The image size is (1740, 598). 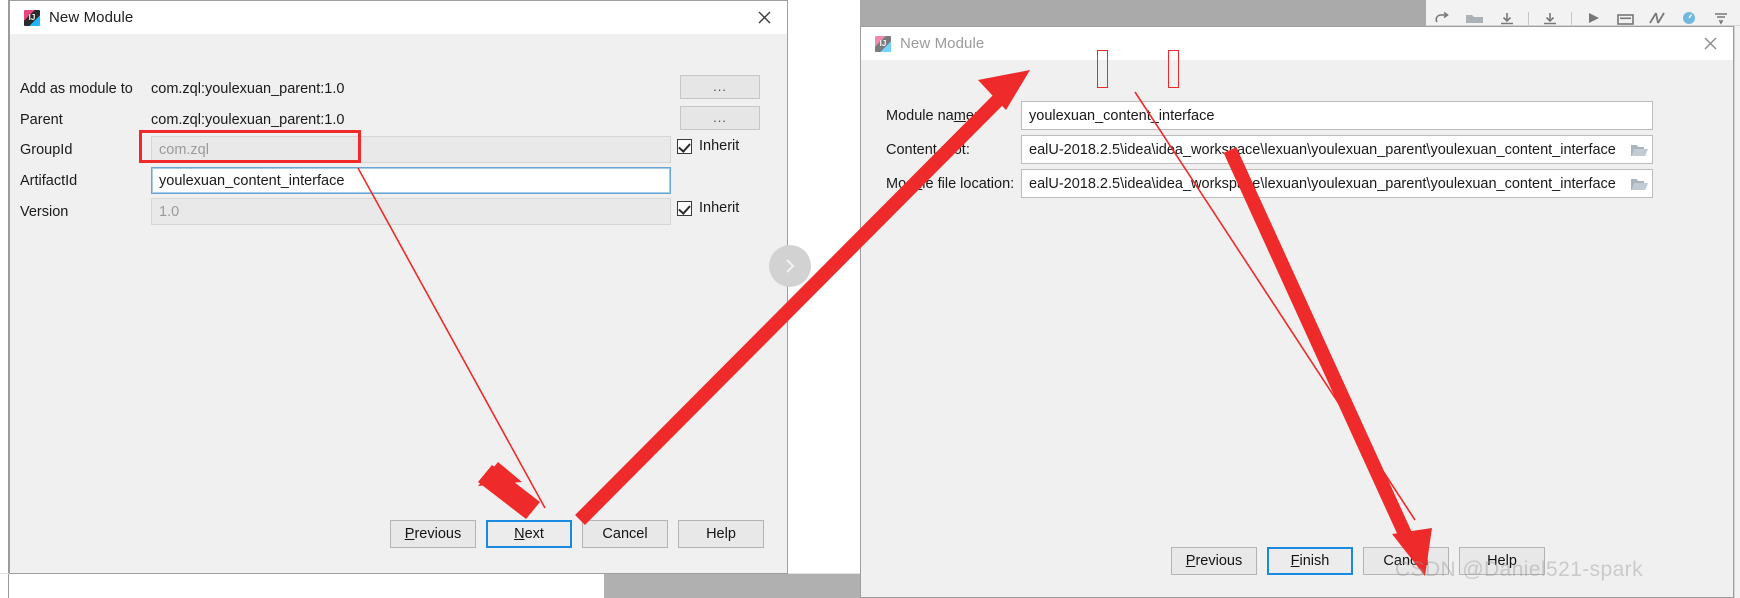 I want to click on save-all-icon, so click(x=1507, y=18).